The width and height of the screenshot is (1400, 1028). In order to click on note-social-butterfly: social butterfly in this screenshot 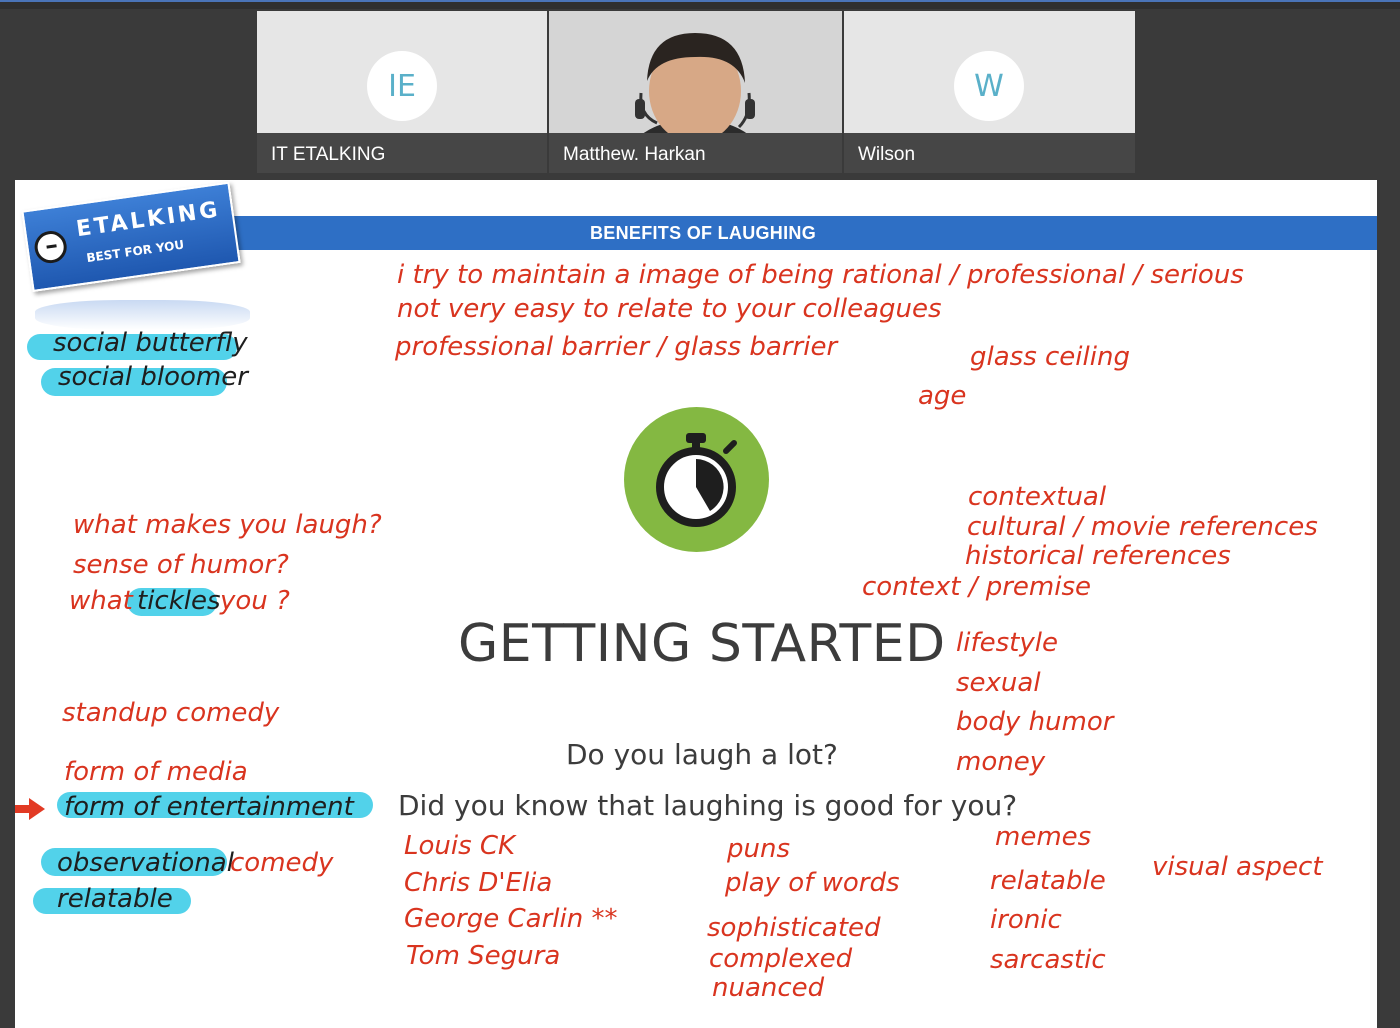, I will do `click(150, 343)`.